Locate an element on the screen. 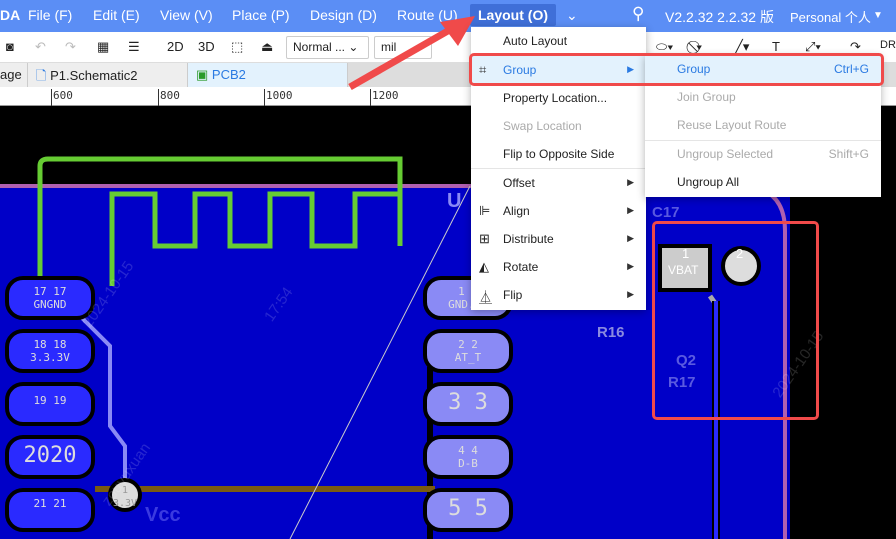  pcb-label-vcc: Vcc is located at coordinates (163, 515).